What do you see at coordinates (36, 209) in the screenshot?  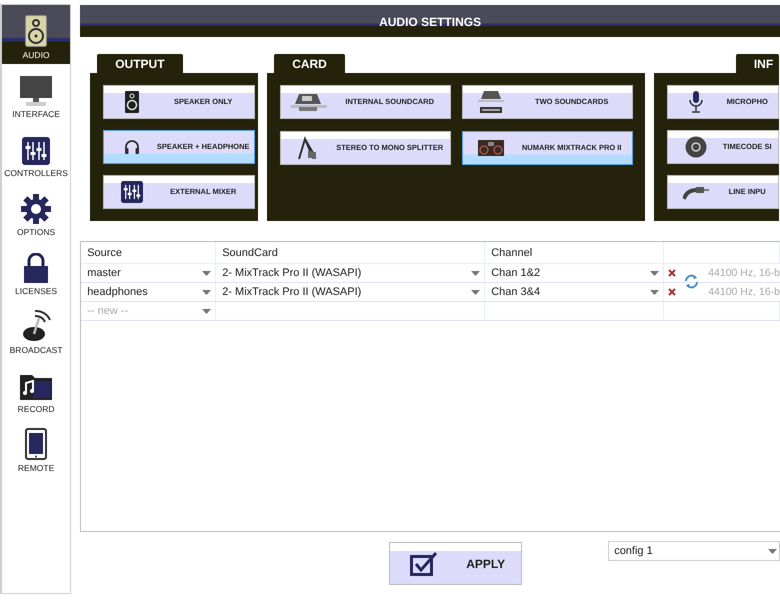 I see `gear-icon` at bounding box center [36, 209].